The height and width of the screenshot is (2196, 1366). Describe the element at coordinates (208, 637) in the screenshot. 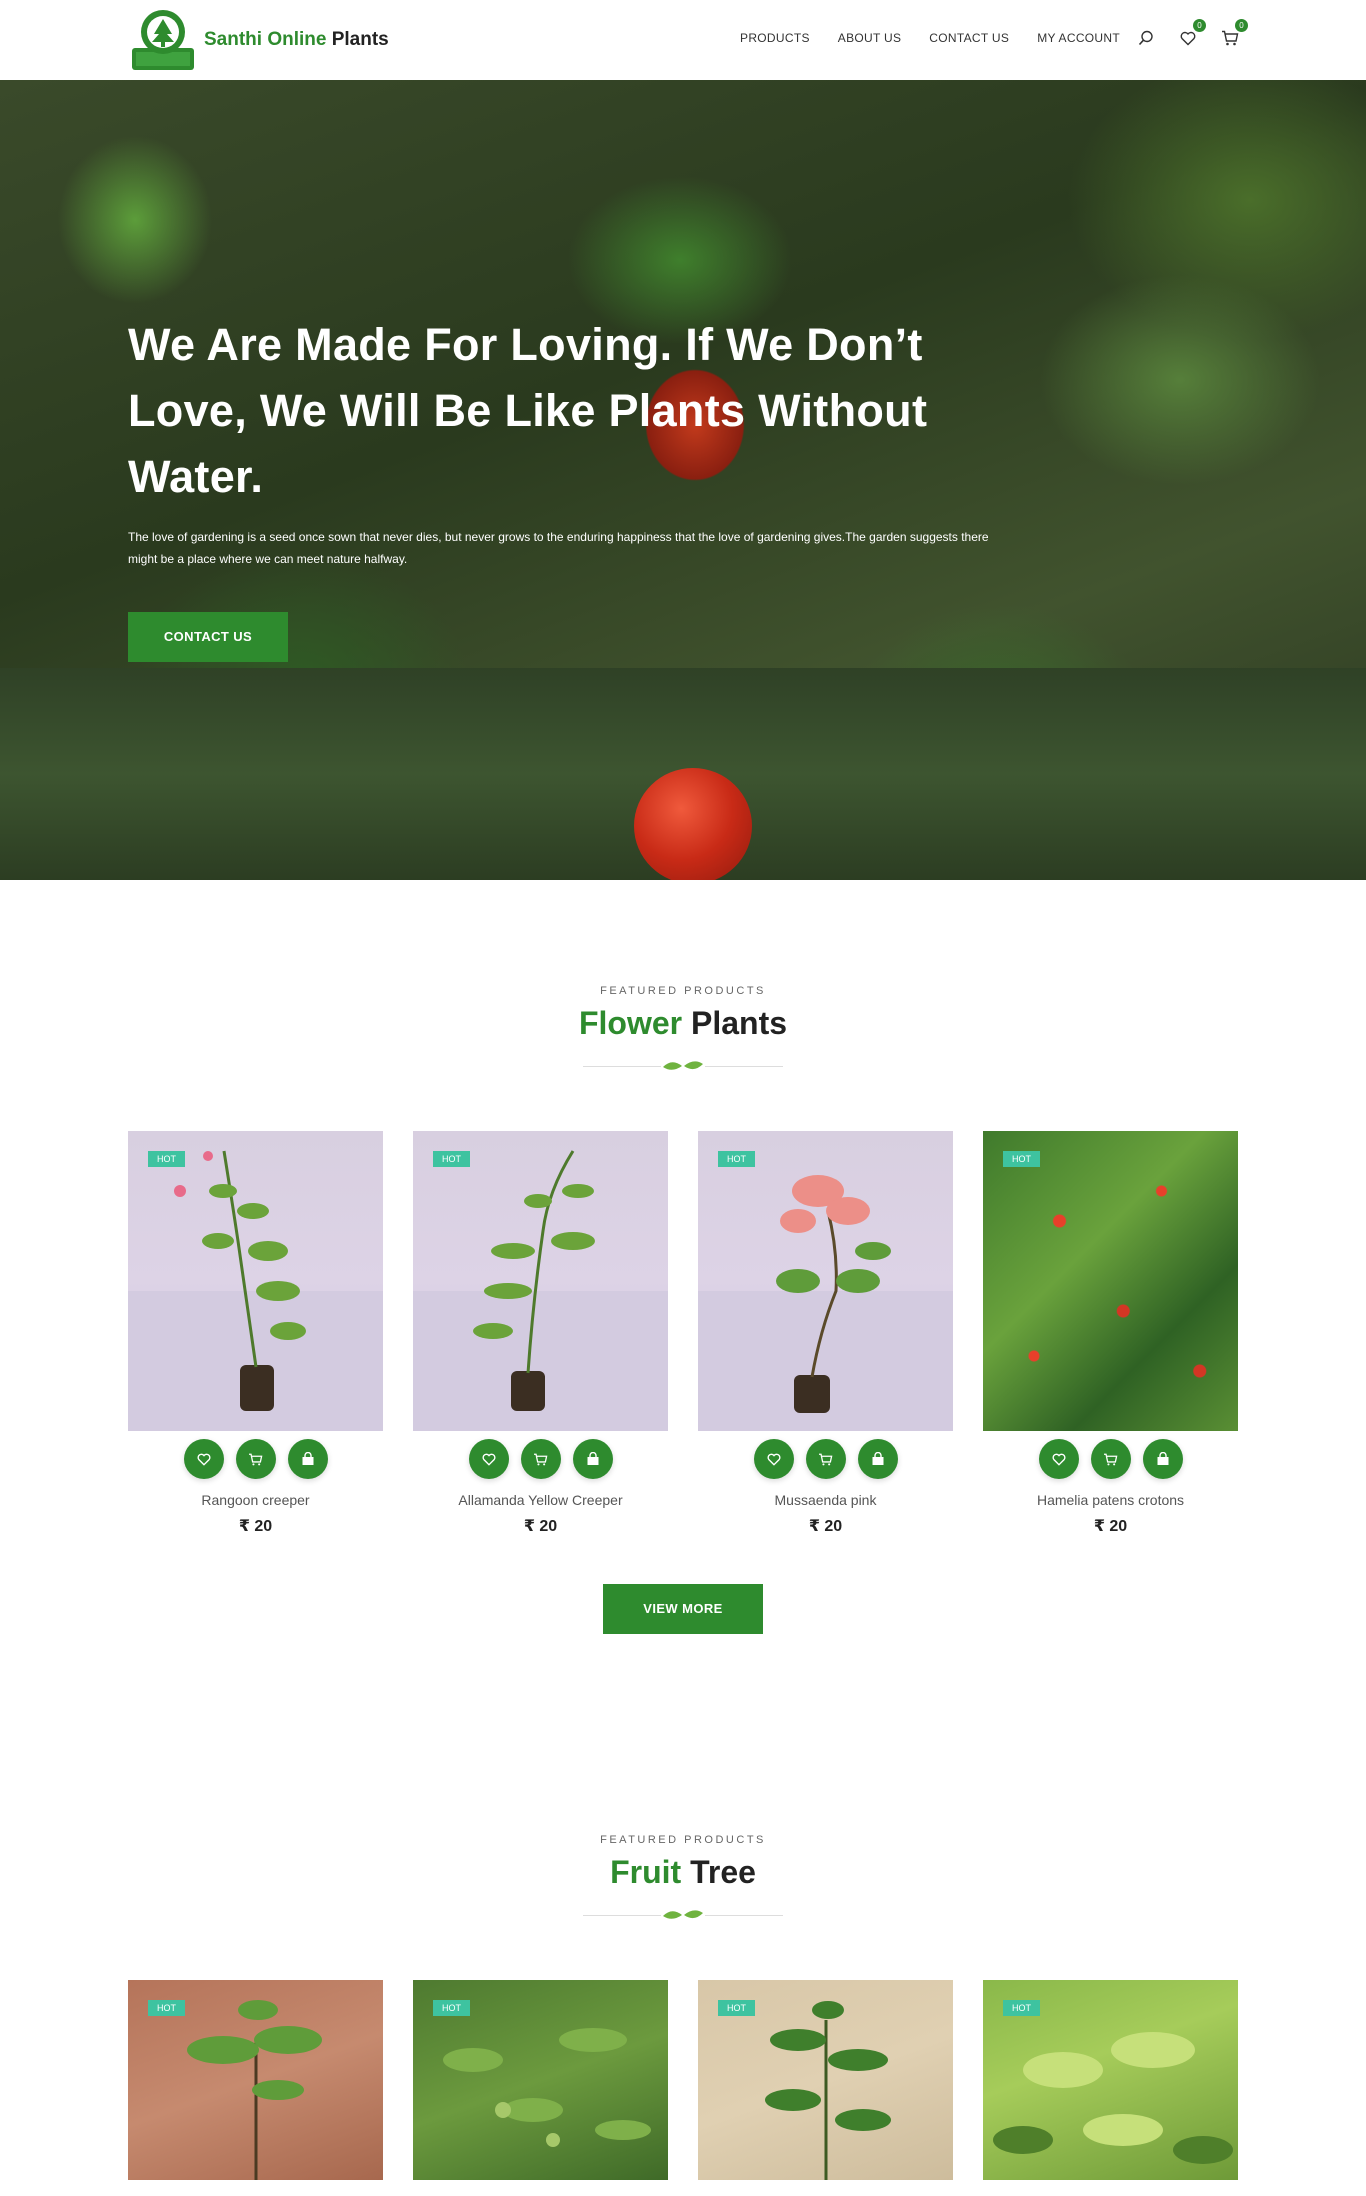

I see `contact-us-button: CONTACT US` at that location.